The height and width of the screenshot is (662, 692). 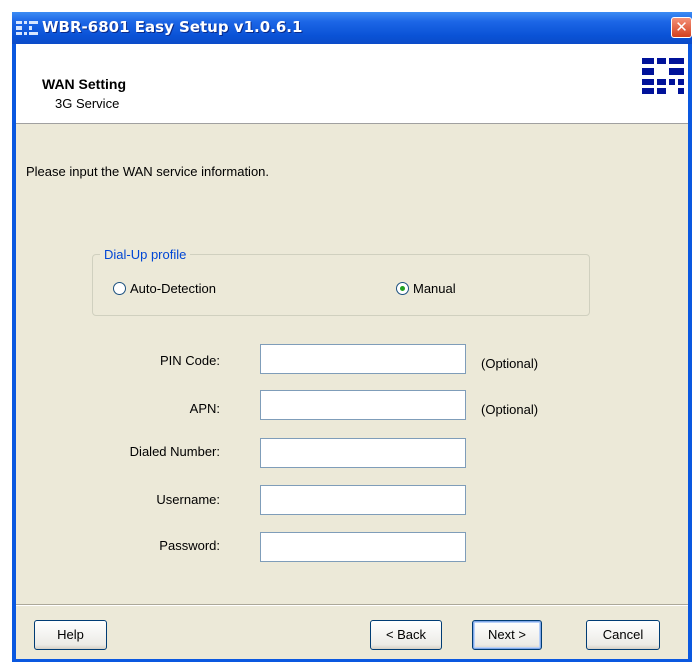 I want to click on pin-code-label: PIN Code:, so click(x=190, y=360).